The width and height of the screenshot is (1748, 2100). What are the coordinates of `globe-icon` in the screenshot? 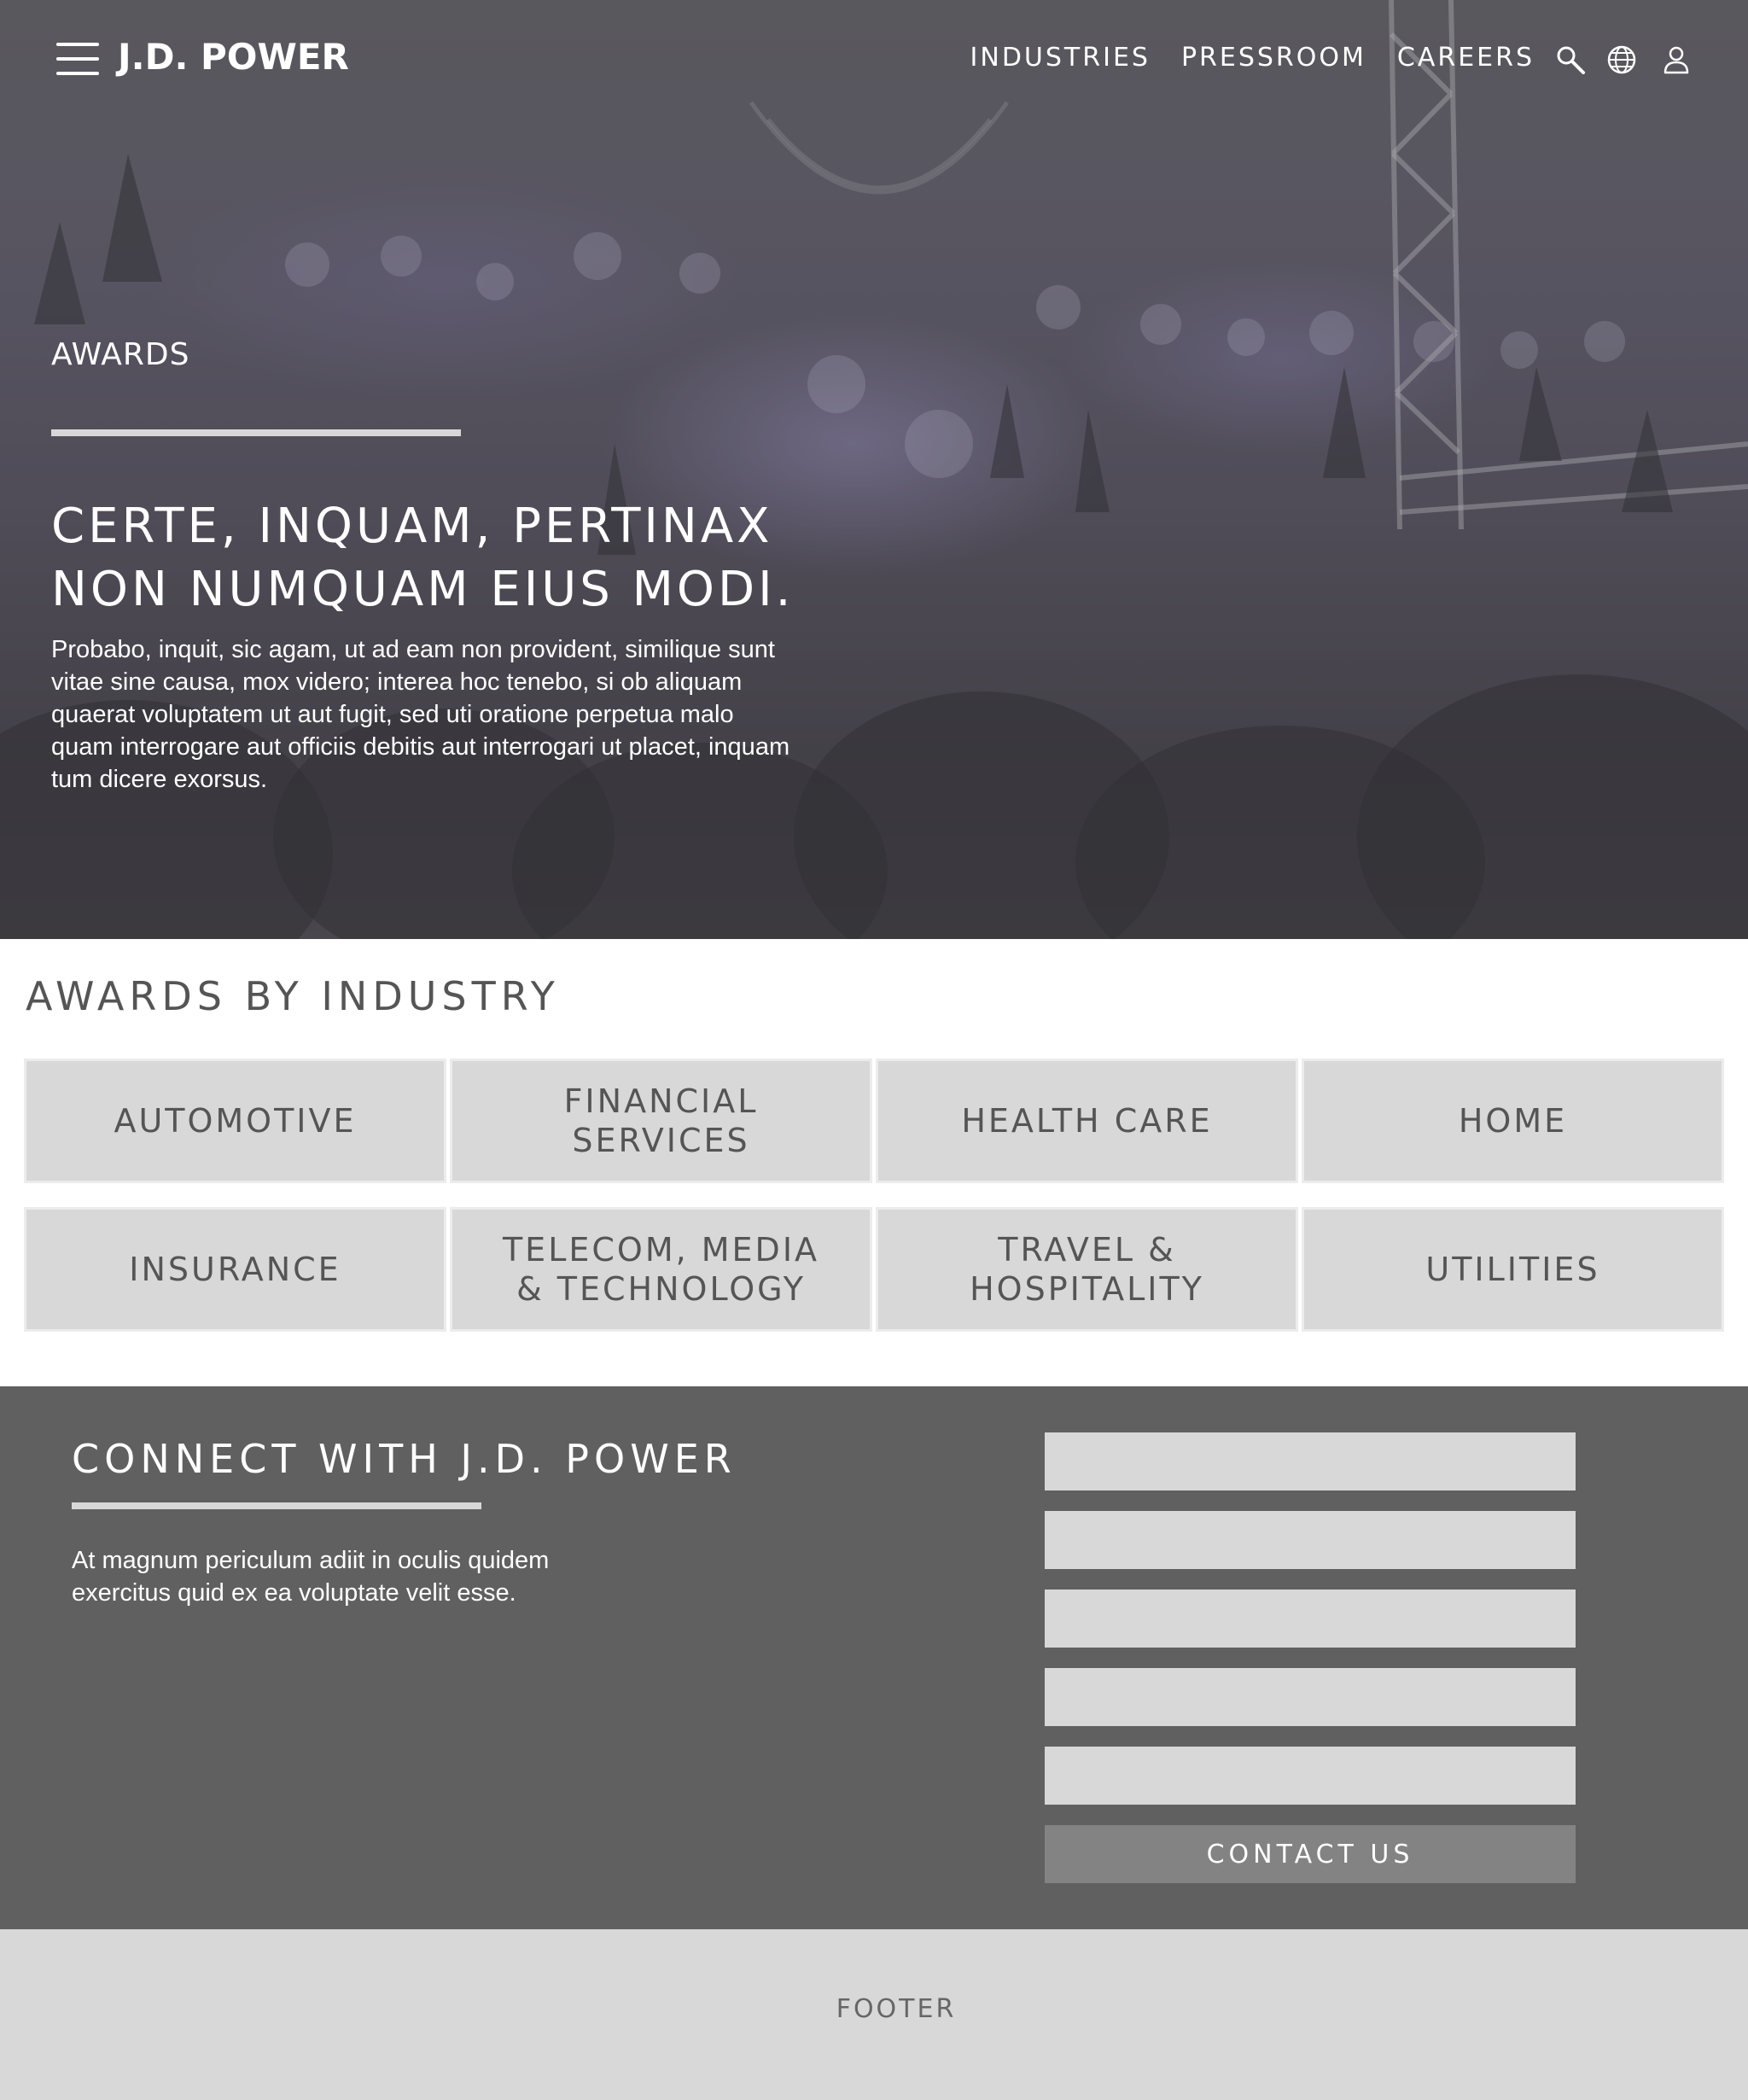 It's located at (1621, 59).